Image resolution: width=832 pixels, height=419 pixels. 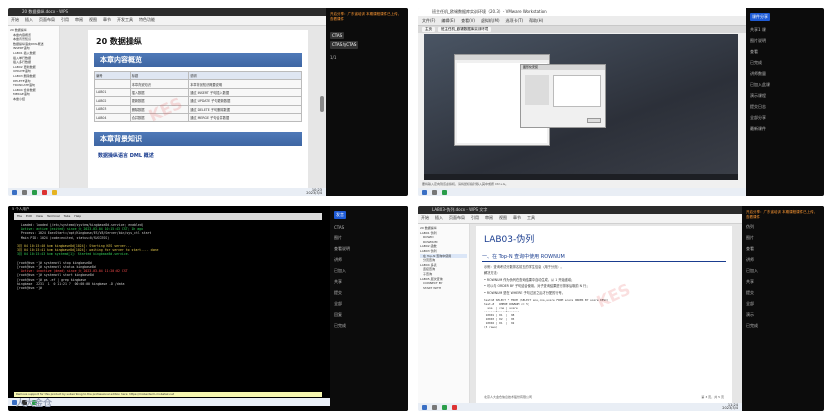 I want to click on menu-item: 编辑(E), so click(x=448, y=20).